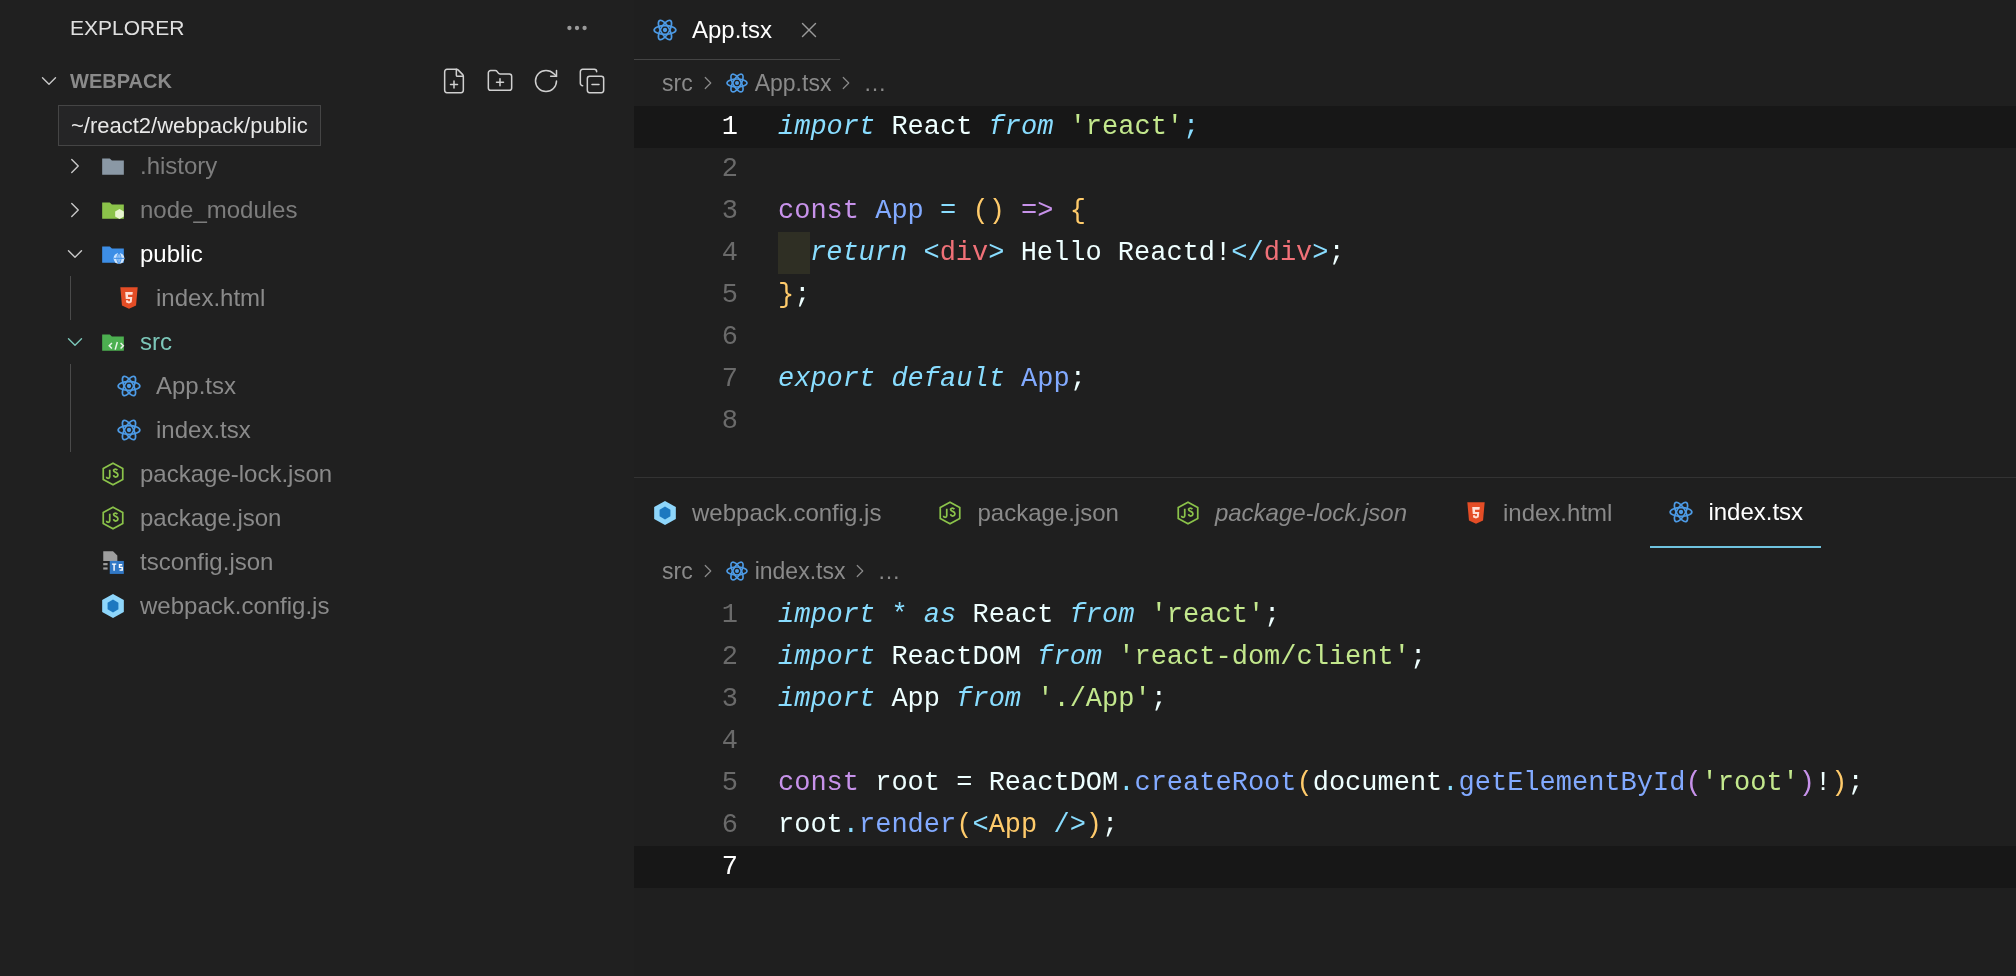 This screenshot has height=976, width=2016. I want to click on editor-tab: App.tsx, so click(737, 30).